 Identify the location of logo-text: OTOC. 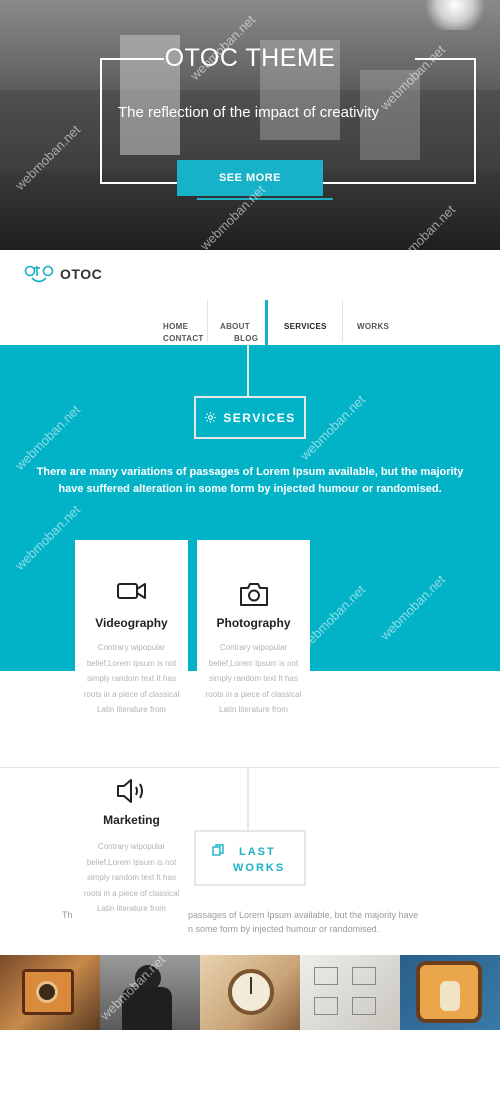
(81, 274).